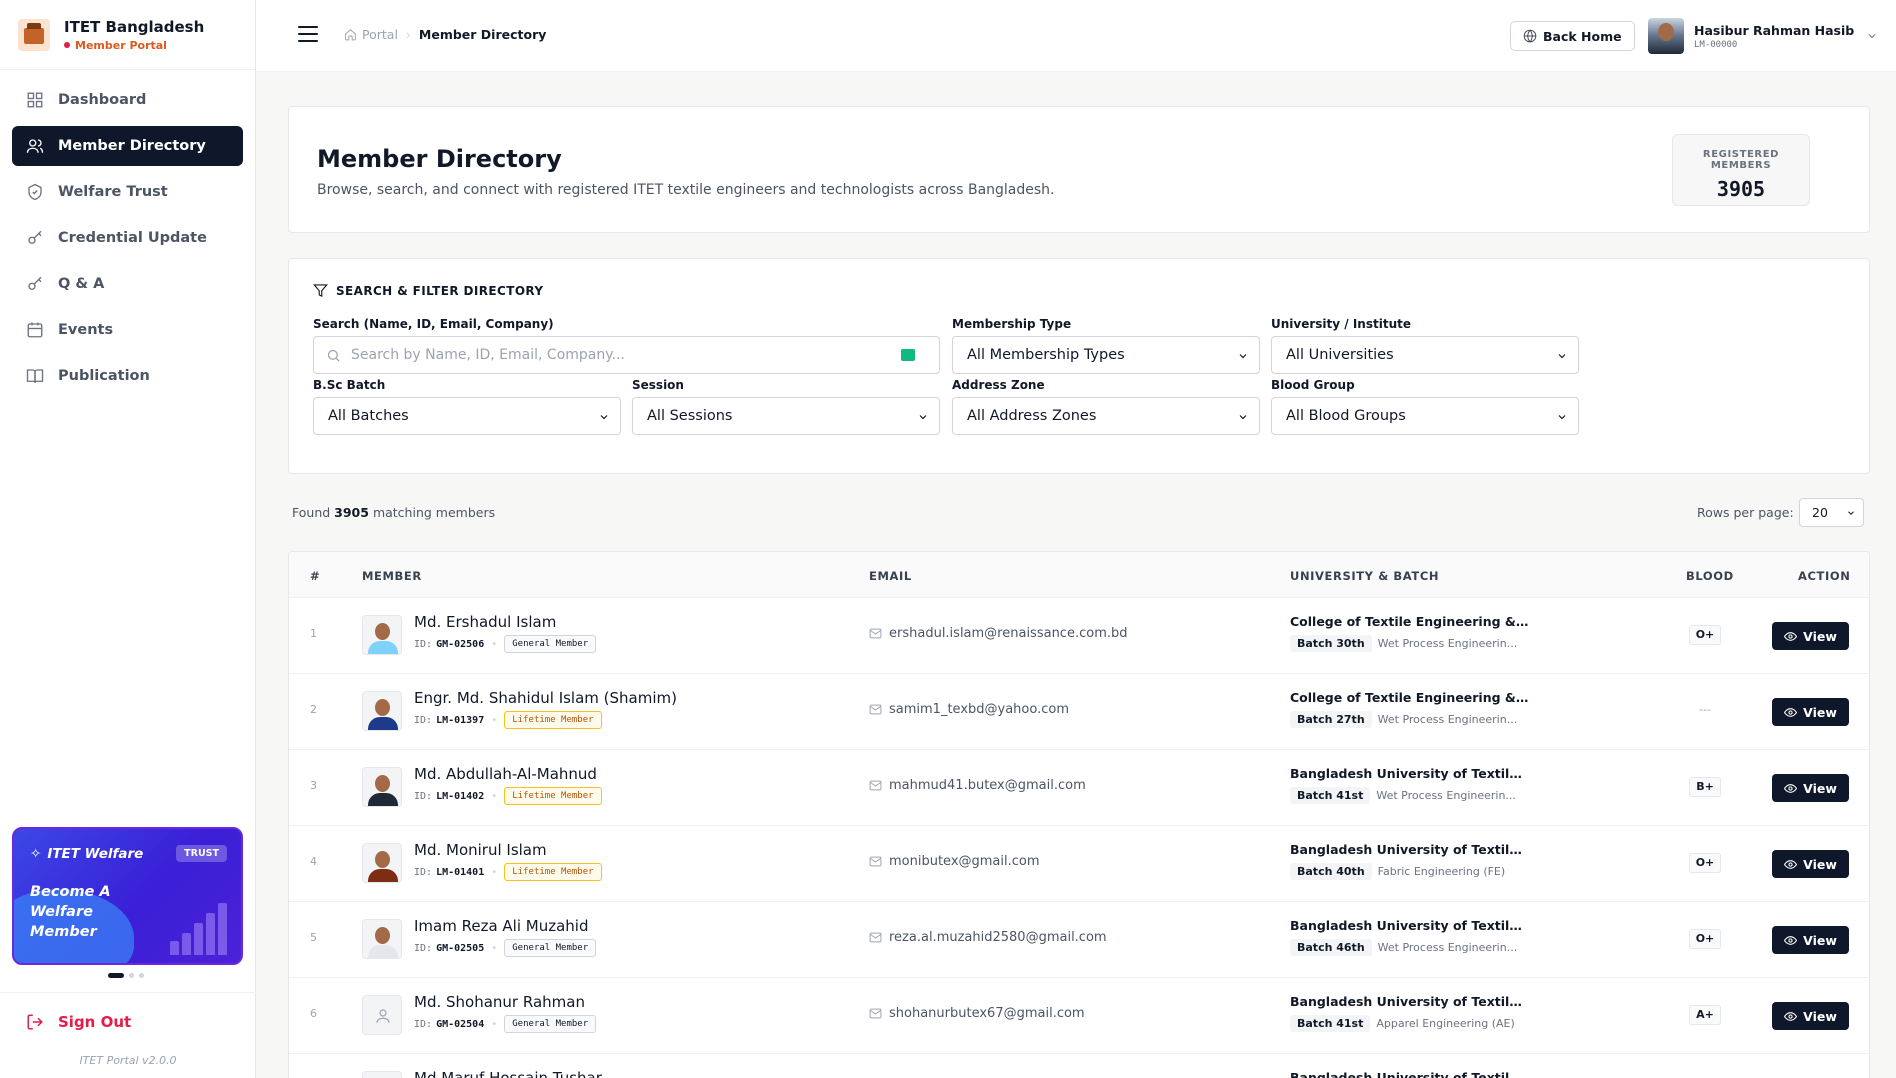 Image resolution: width=1896 pixels, height=1078 pixels. I want to click on member-id: LM-01401, so click(460, 872).